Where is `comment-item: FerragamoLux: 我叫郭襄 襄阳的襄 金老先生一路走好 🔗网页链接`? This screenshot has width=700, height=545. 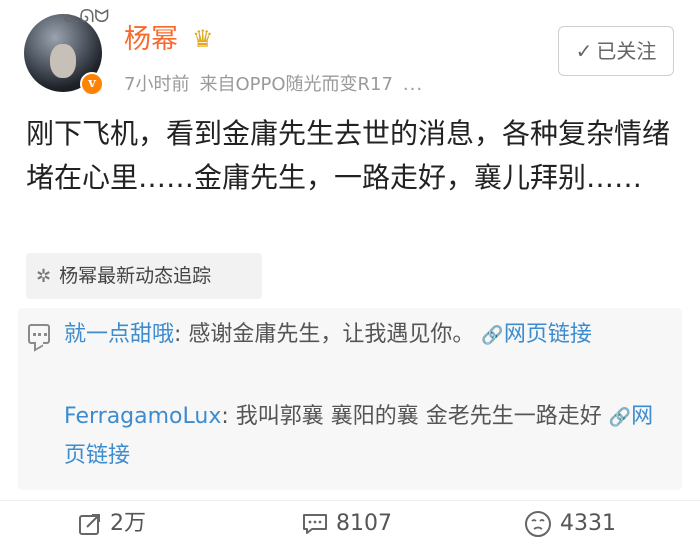 comment-item: FerragamoLux: 我叫郭襄 襄阳的襄 金老先生一路走好 🔗网页链接 is located at coordinates (368, 436).